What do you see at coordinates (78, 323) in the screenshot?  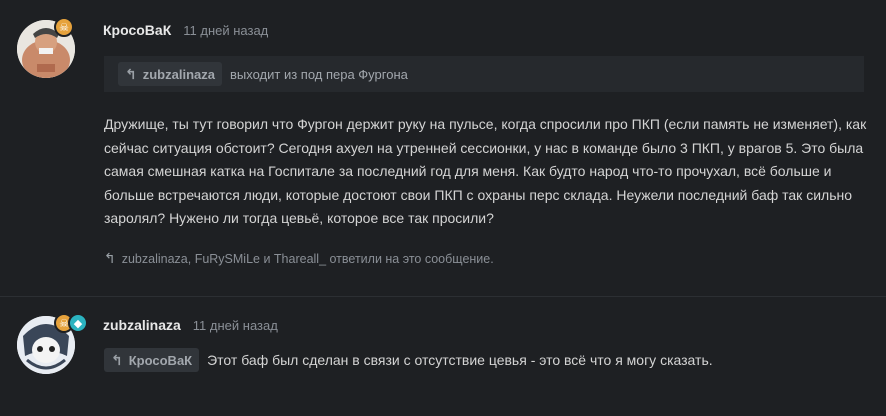 I see `diamond-badge-icon: ◆` at bounding box center [78, 323].